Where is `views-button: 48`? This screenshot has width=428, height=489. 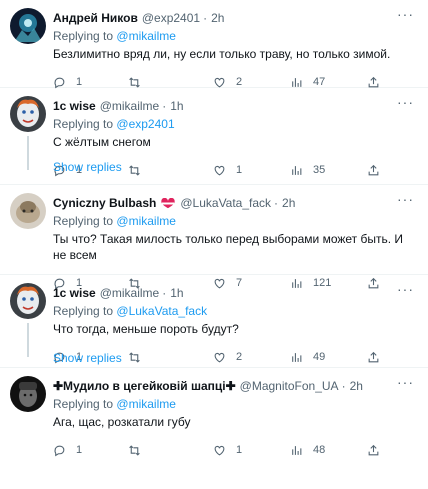 views-button: 48 is located at coordinates (328, 450).